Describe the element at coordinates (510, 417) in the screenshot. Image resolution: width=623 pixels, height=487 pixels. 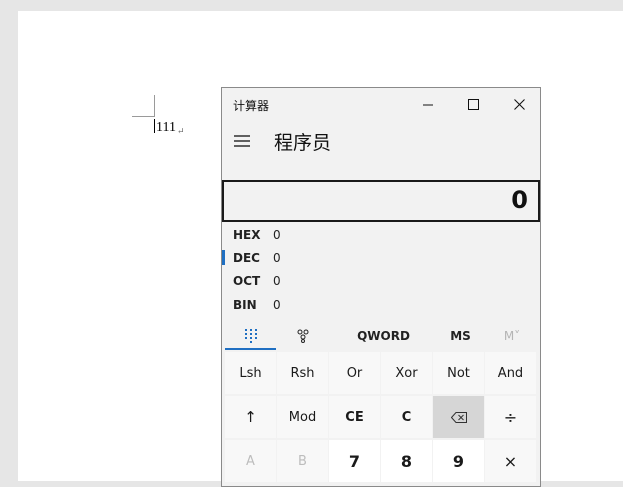
I see `key-divide: ÷` at that location.